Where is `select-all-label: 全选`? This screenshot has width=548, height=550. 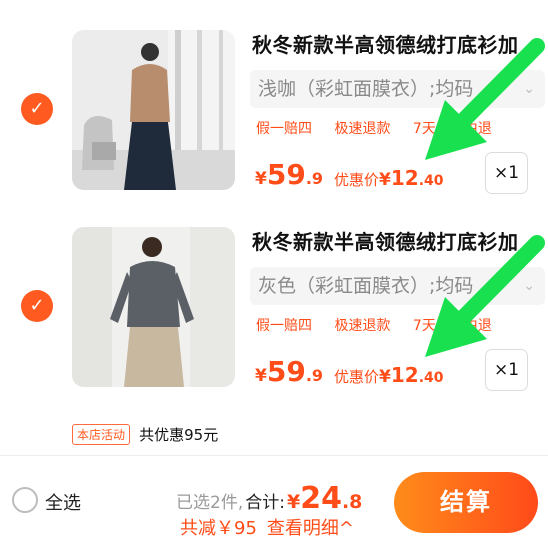 select-all-label: 全选 is located at coordinates (63, 502).